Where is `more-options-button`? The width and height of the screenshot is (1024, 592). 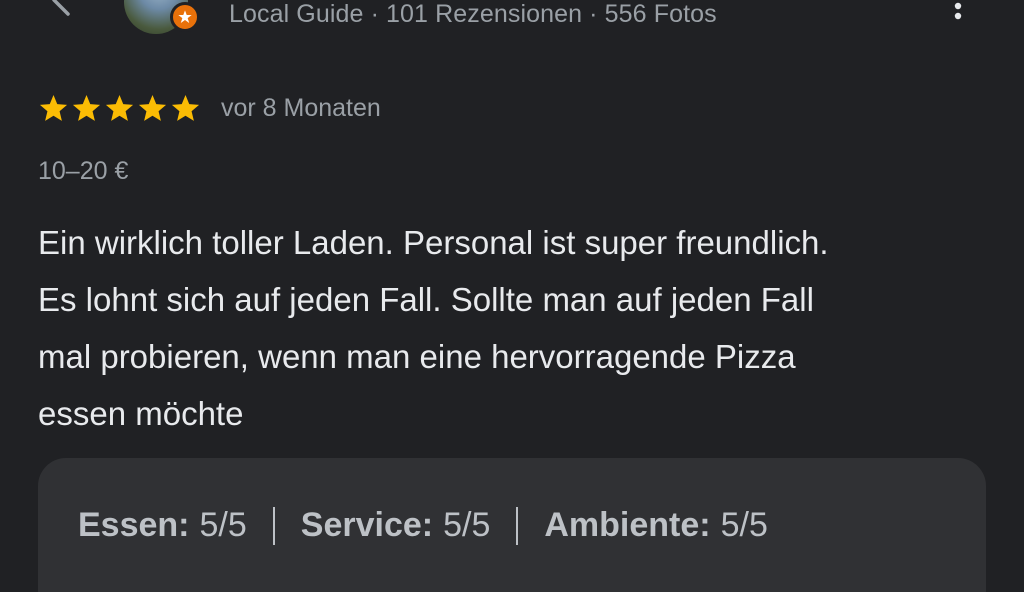 more-options-button is located at coordinates (958, 11).